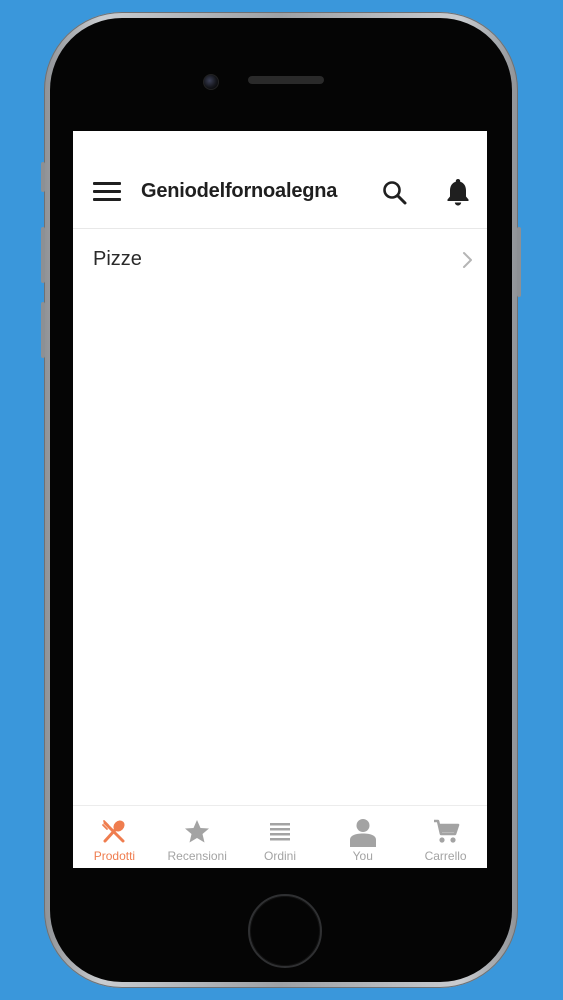 This screenshot has height=1000, width=563. I want to click on tab-label: Recensioni, so click(197, 856).